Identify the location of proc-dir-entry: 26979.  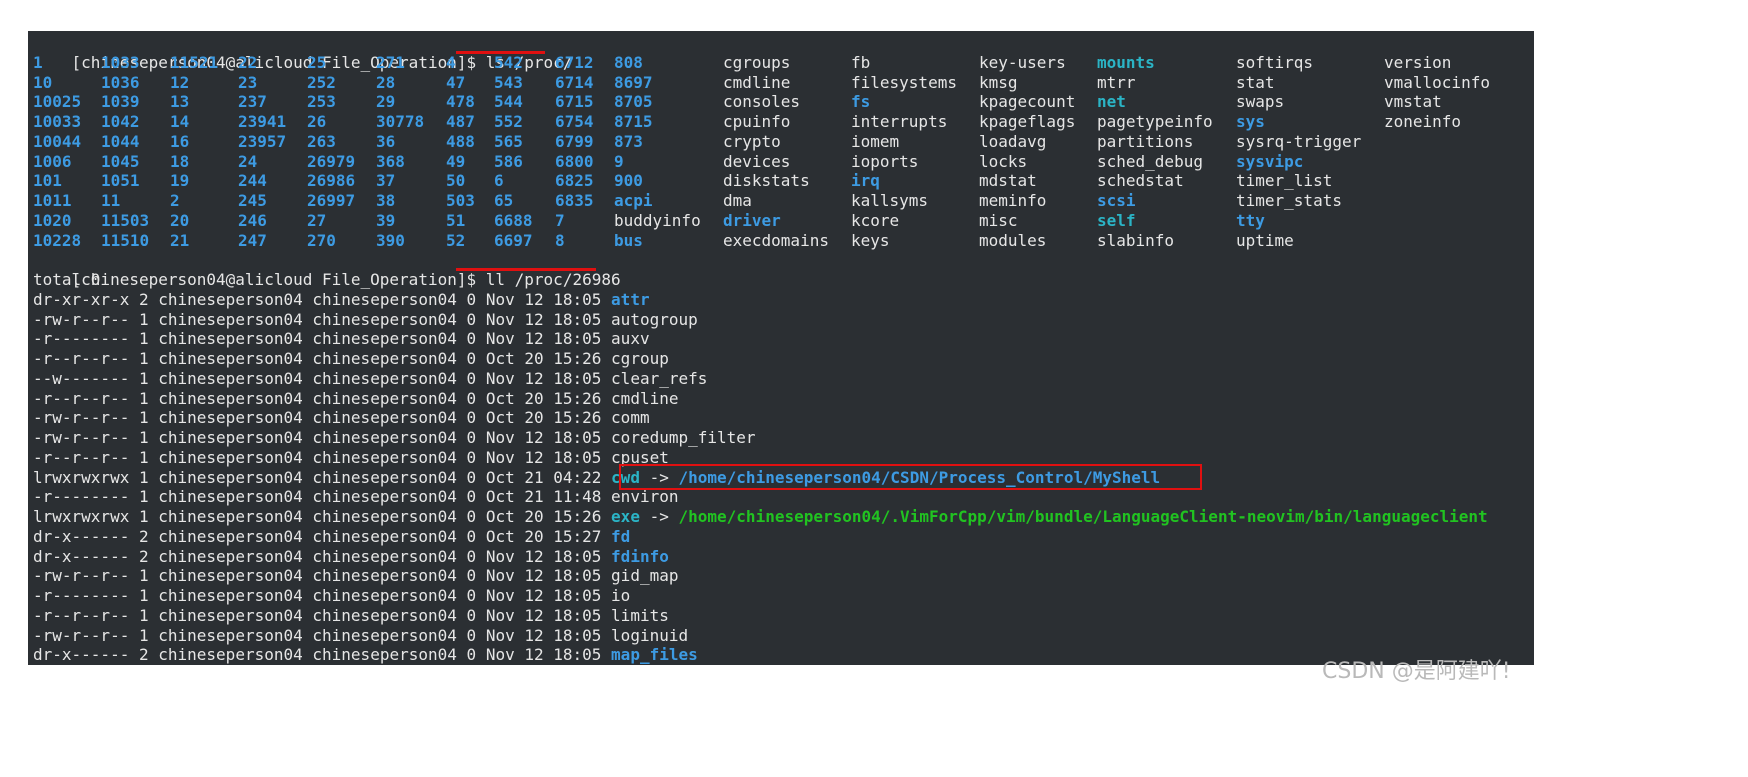
(331, 161).